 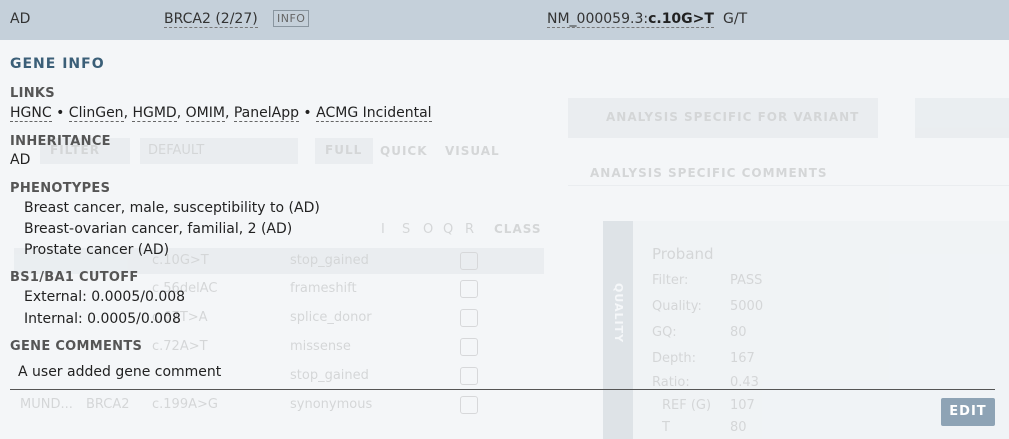 What do you see at coordinates (96, 113) in the screenshot?
I see `link-clingen: ClinGen` at bounding box center [96, 113].